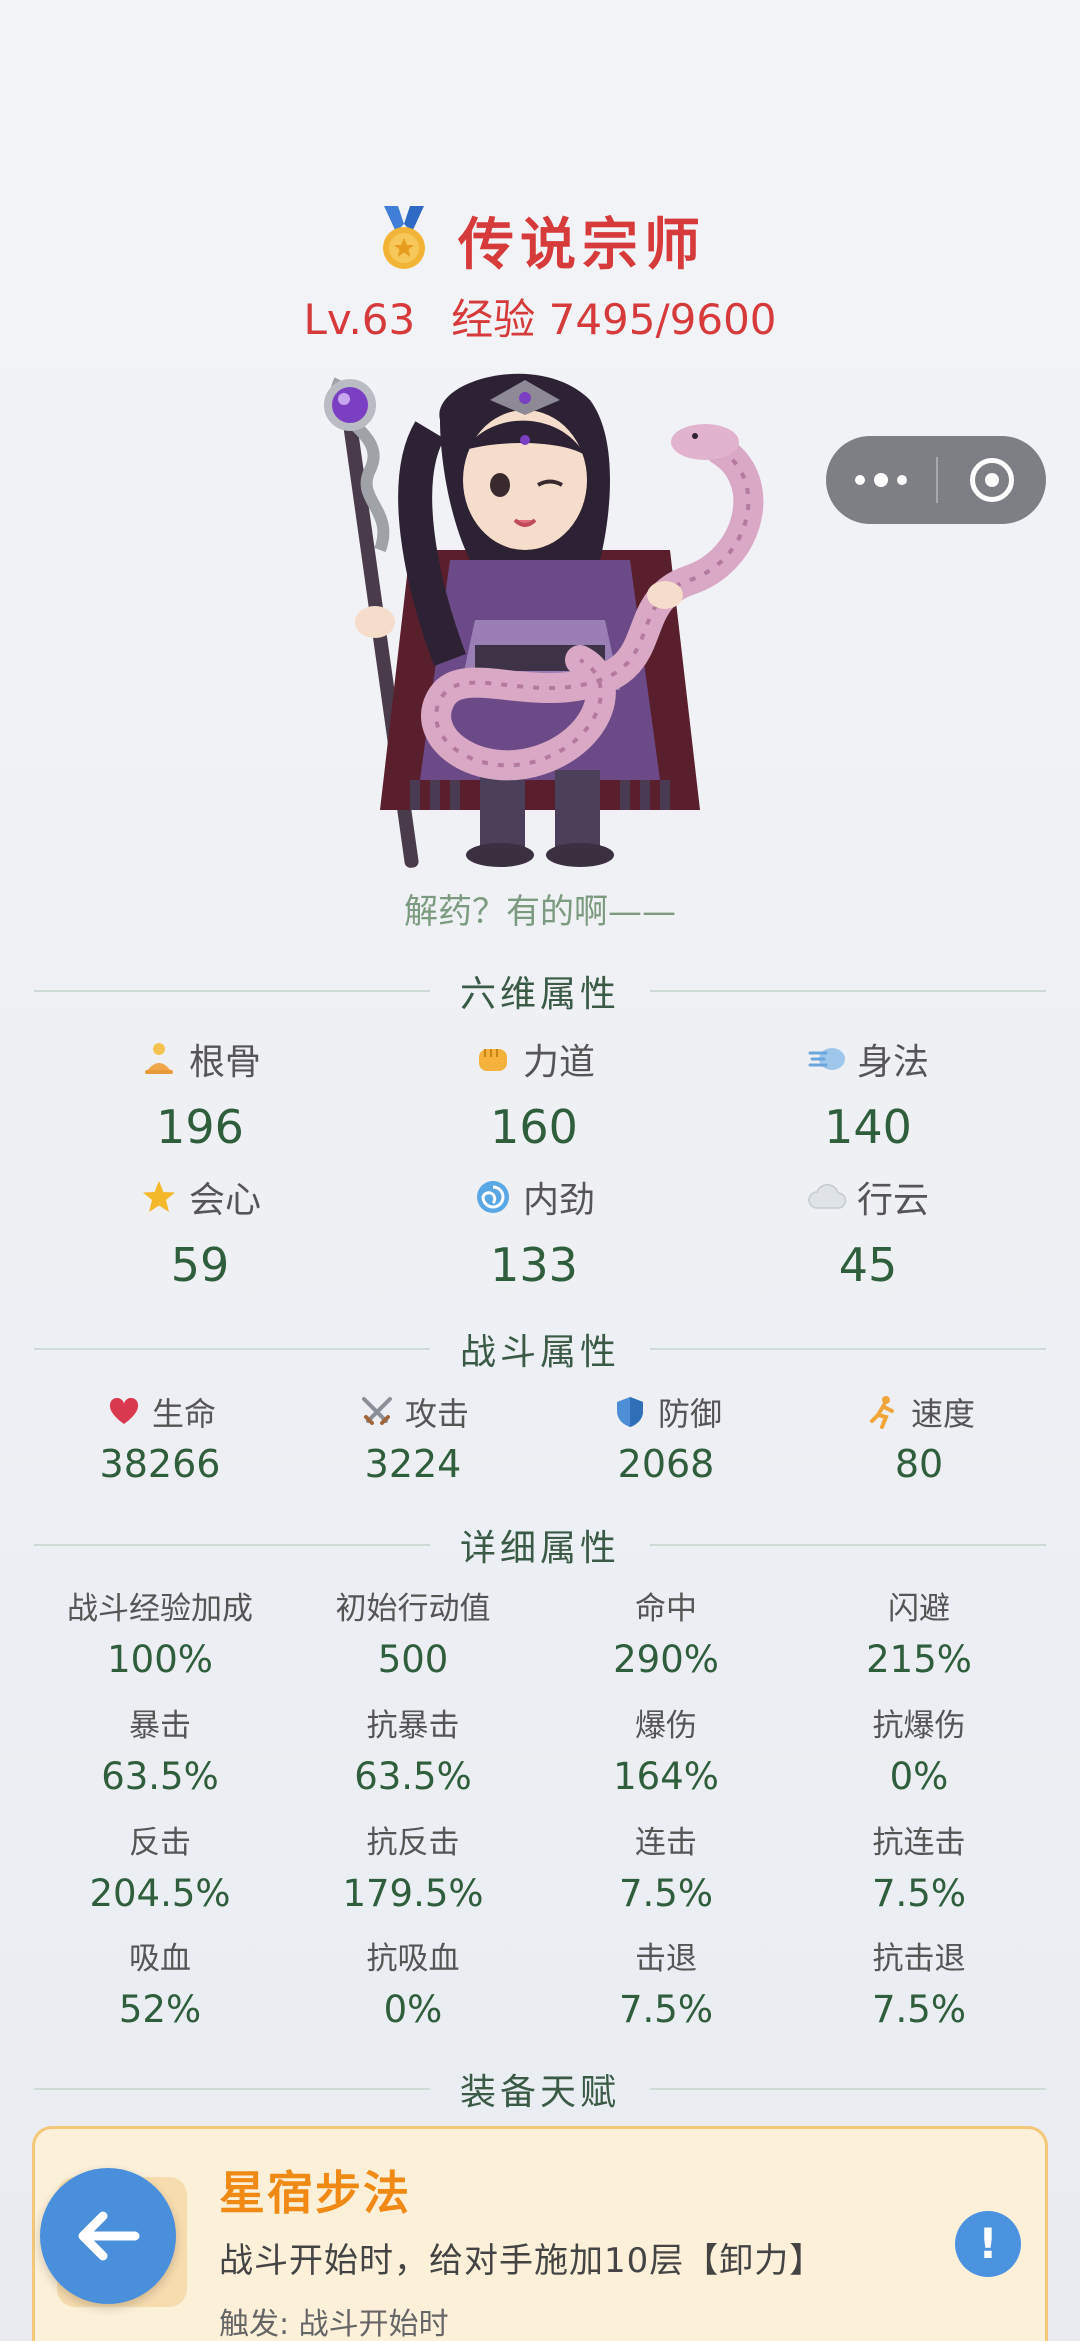 This screenshot has height=2341, width=1080. I want to click on detail-stat: 击退 7.5%, so click(666, 1984).